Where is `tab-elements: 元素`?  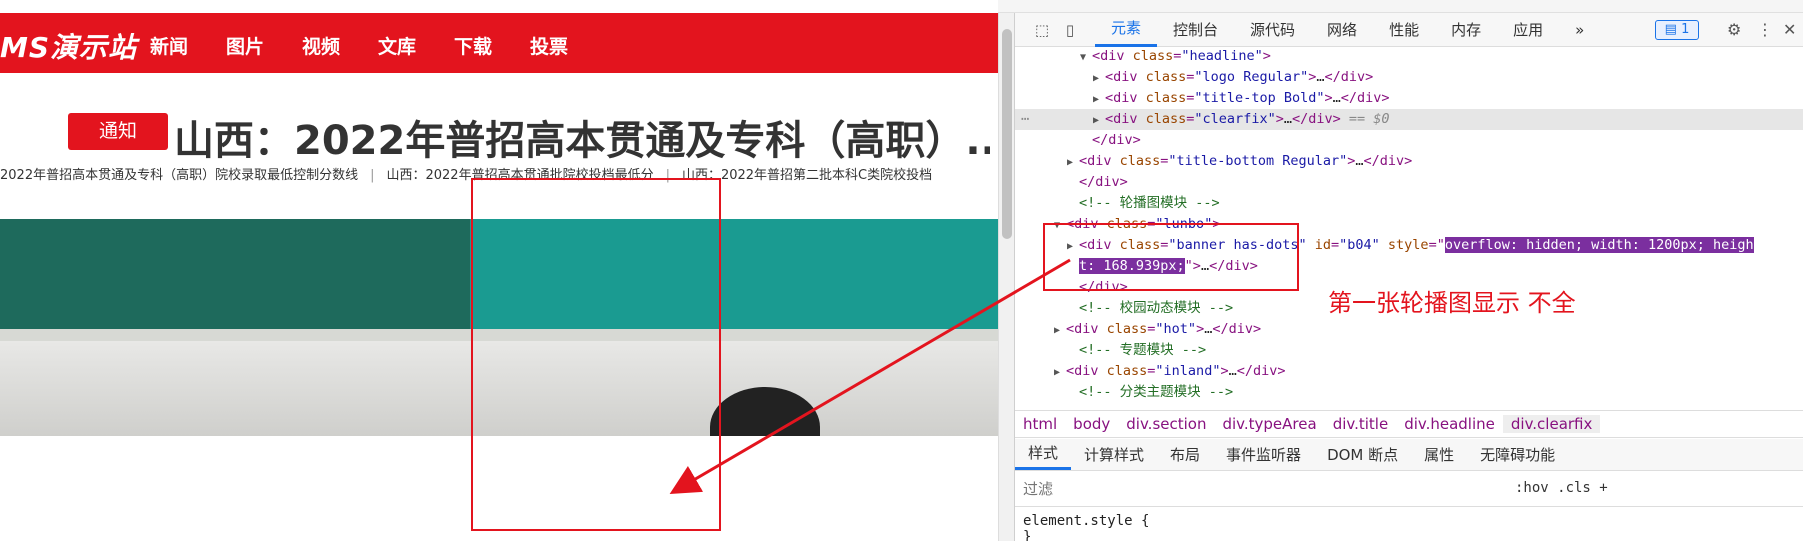
tab-elements: 元素 is located at coordinates (1126, 30).